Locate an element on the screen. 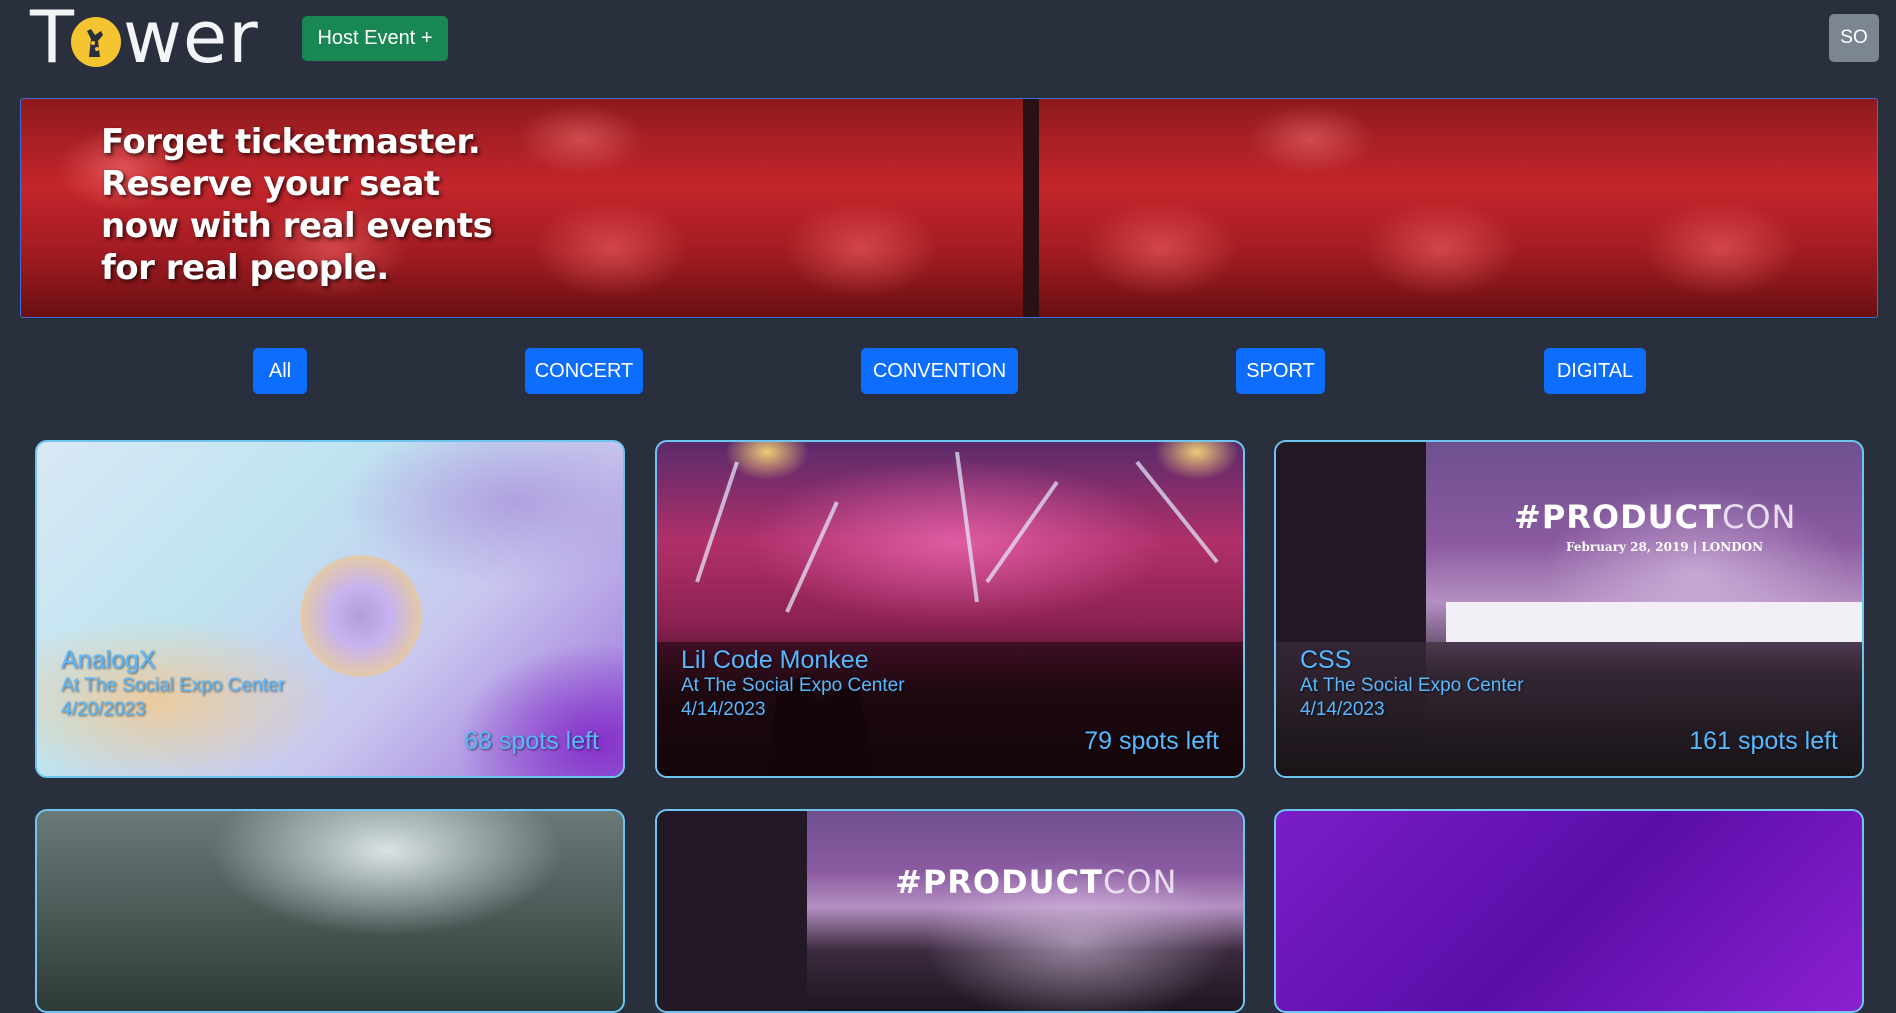 The width and height of the screenshot is (1896, 1013). event-date: 4/20/2023 is located at coordinates (103, 709).